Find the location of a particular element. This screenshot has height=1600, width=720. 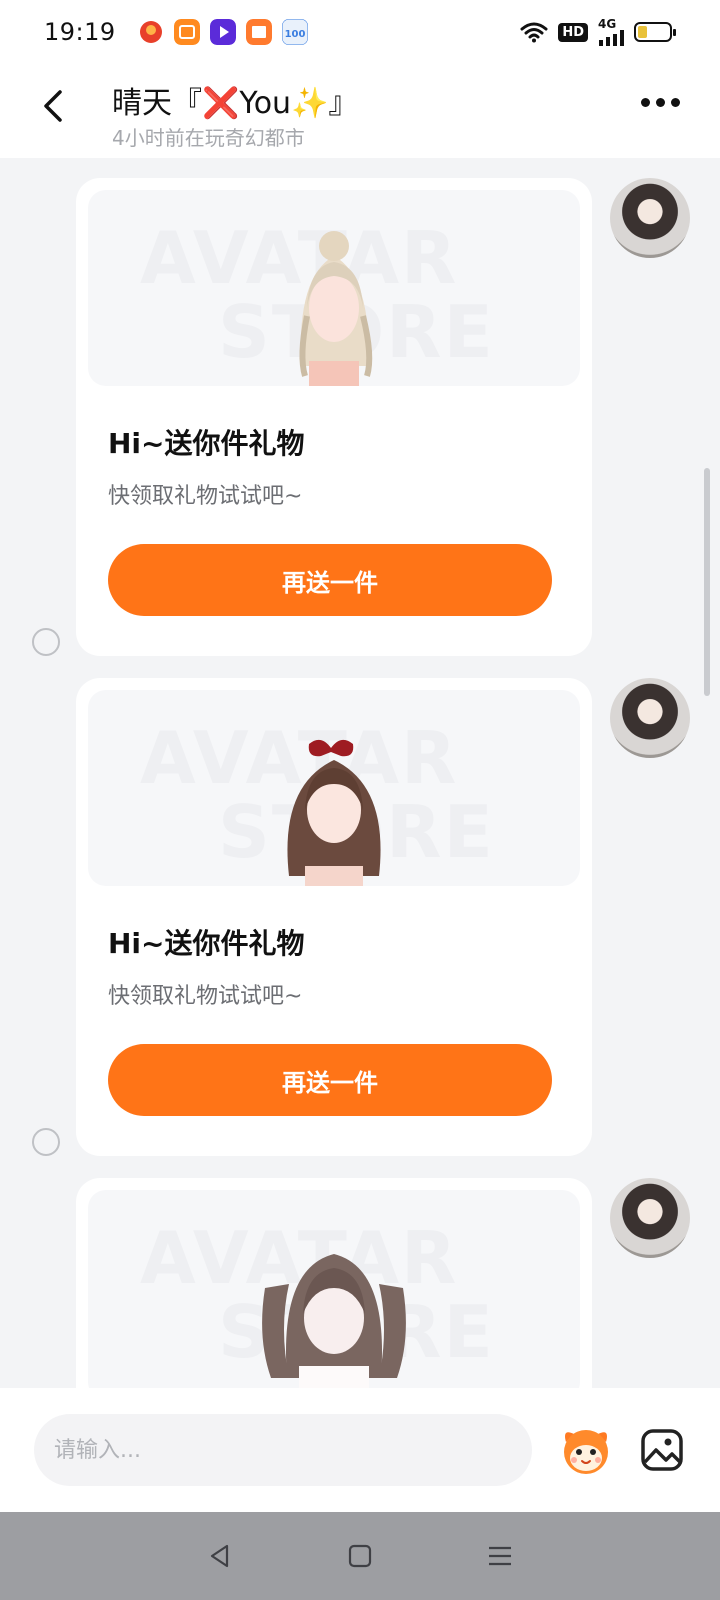

wifi-icon is located at coordinates (534, 32).